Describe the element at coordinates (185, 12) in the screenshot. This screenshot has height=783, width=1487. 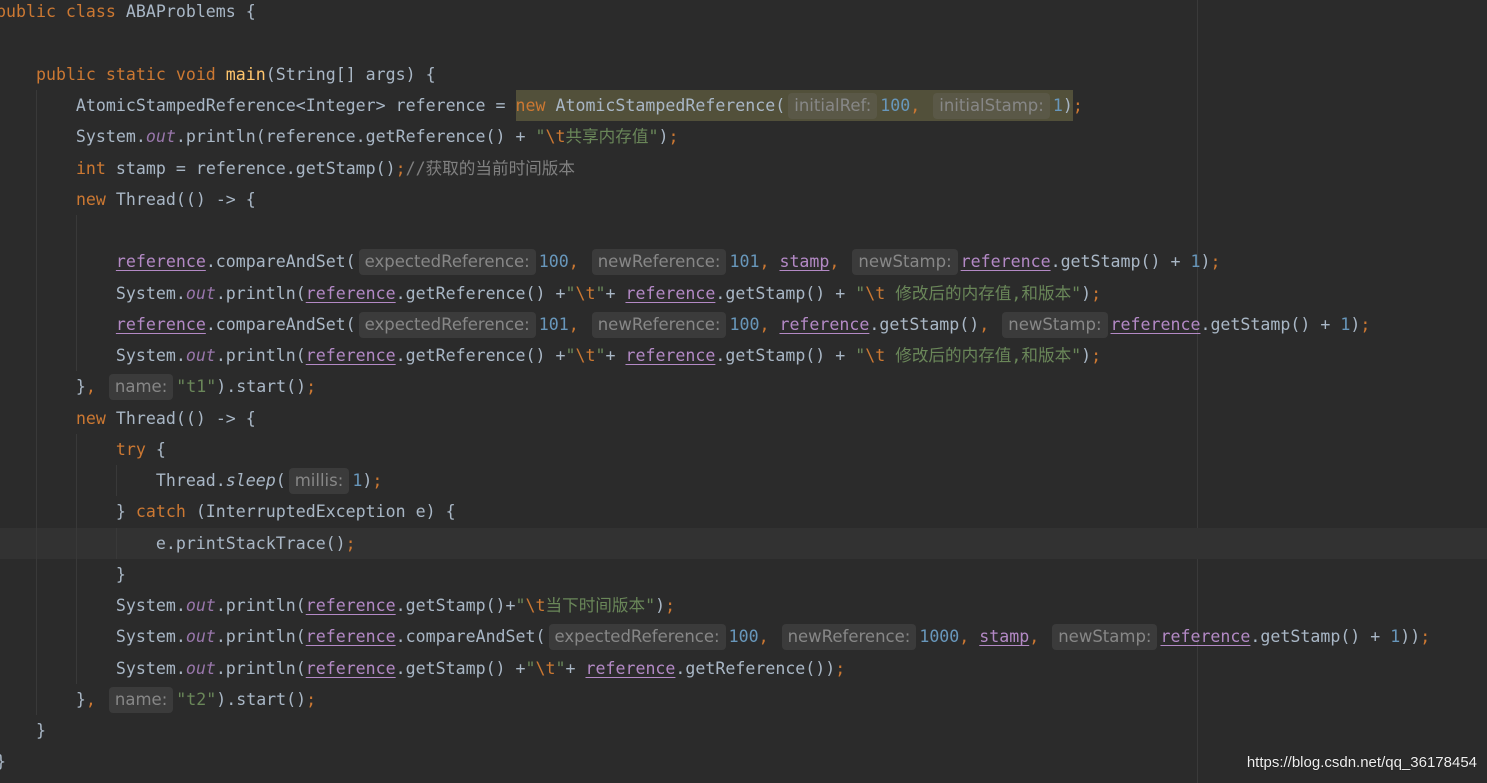
I see `code-text: ABAProblems {` at that location.